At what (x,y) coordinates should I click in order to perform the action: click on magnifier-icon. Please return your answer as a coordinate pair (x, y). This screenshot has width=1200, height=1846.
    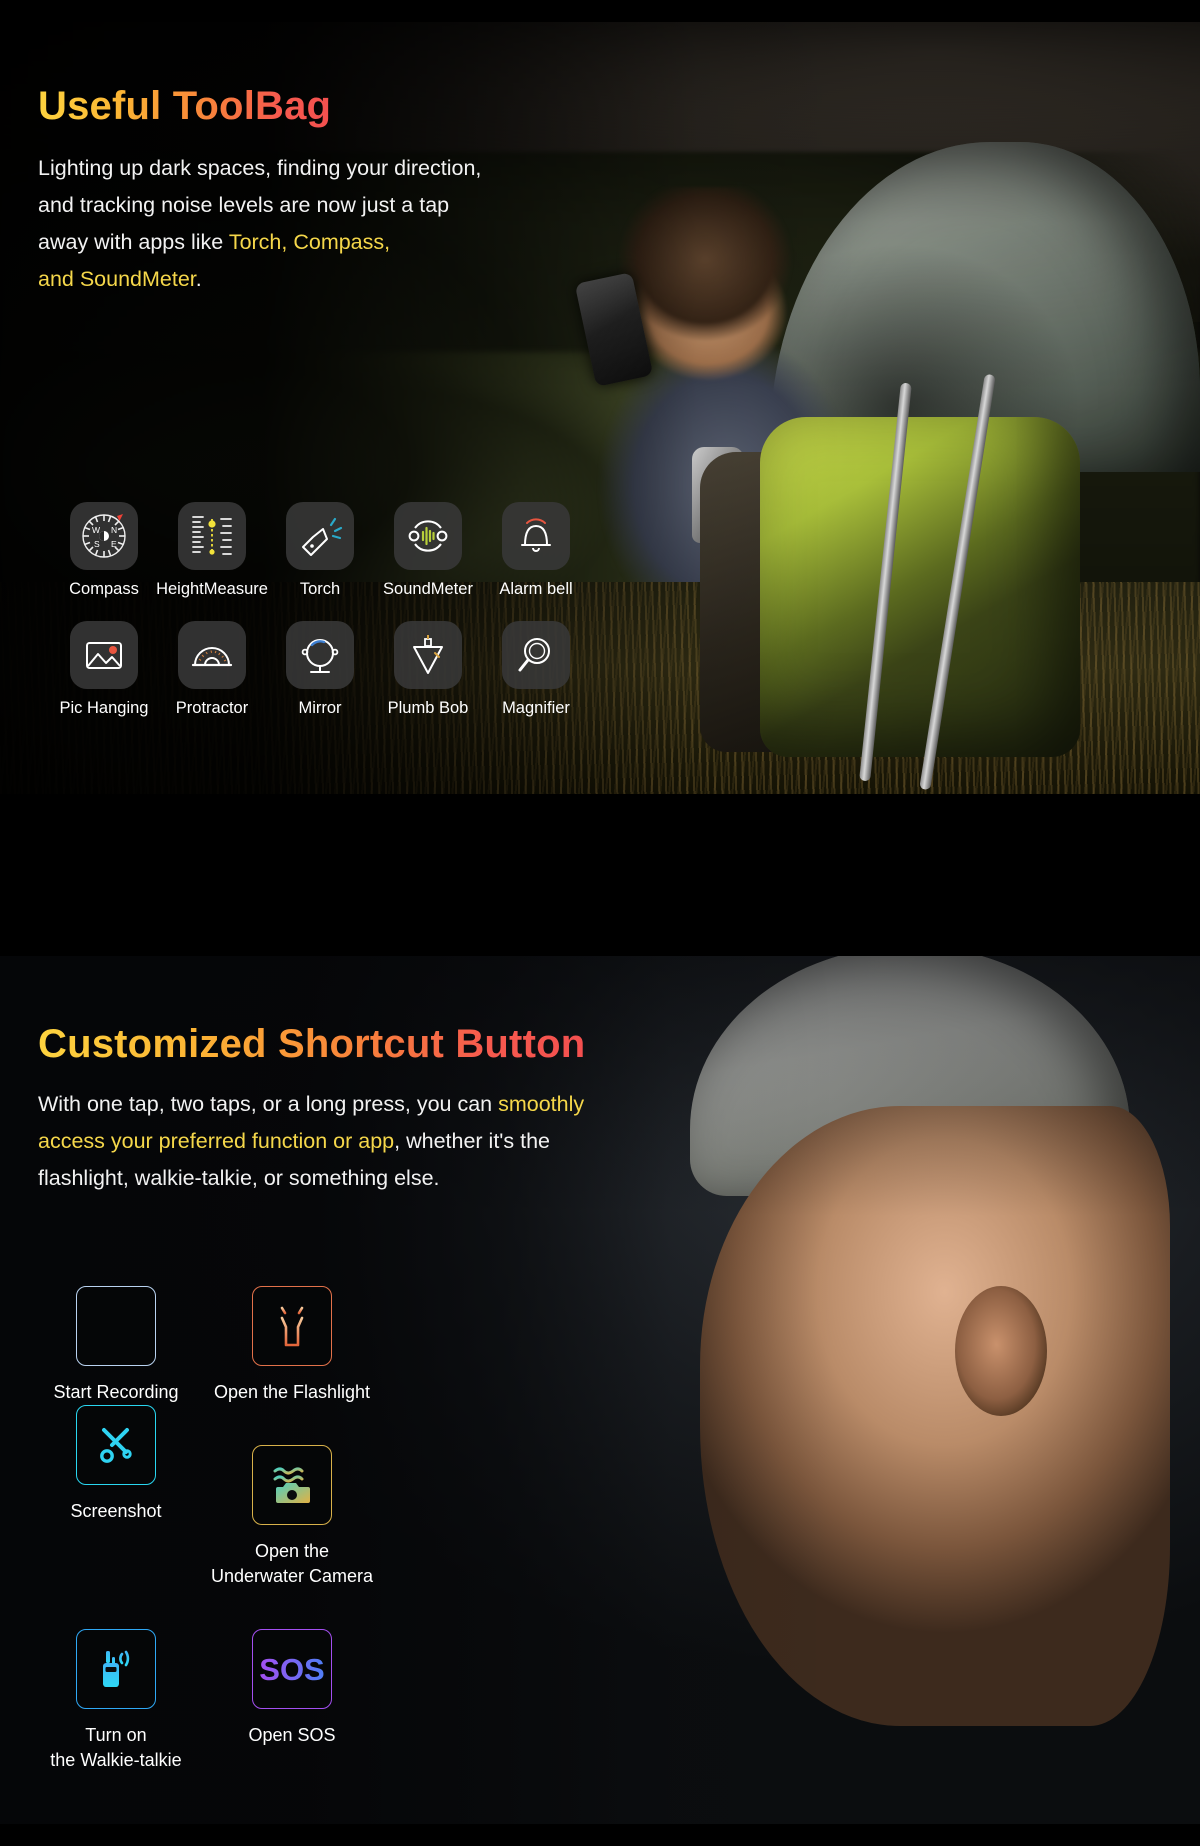
    Looking at the image, I should click on (534, 655).